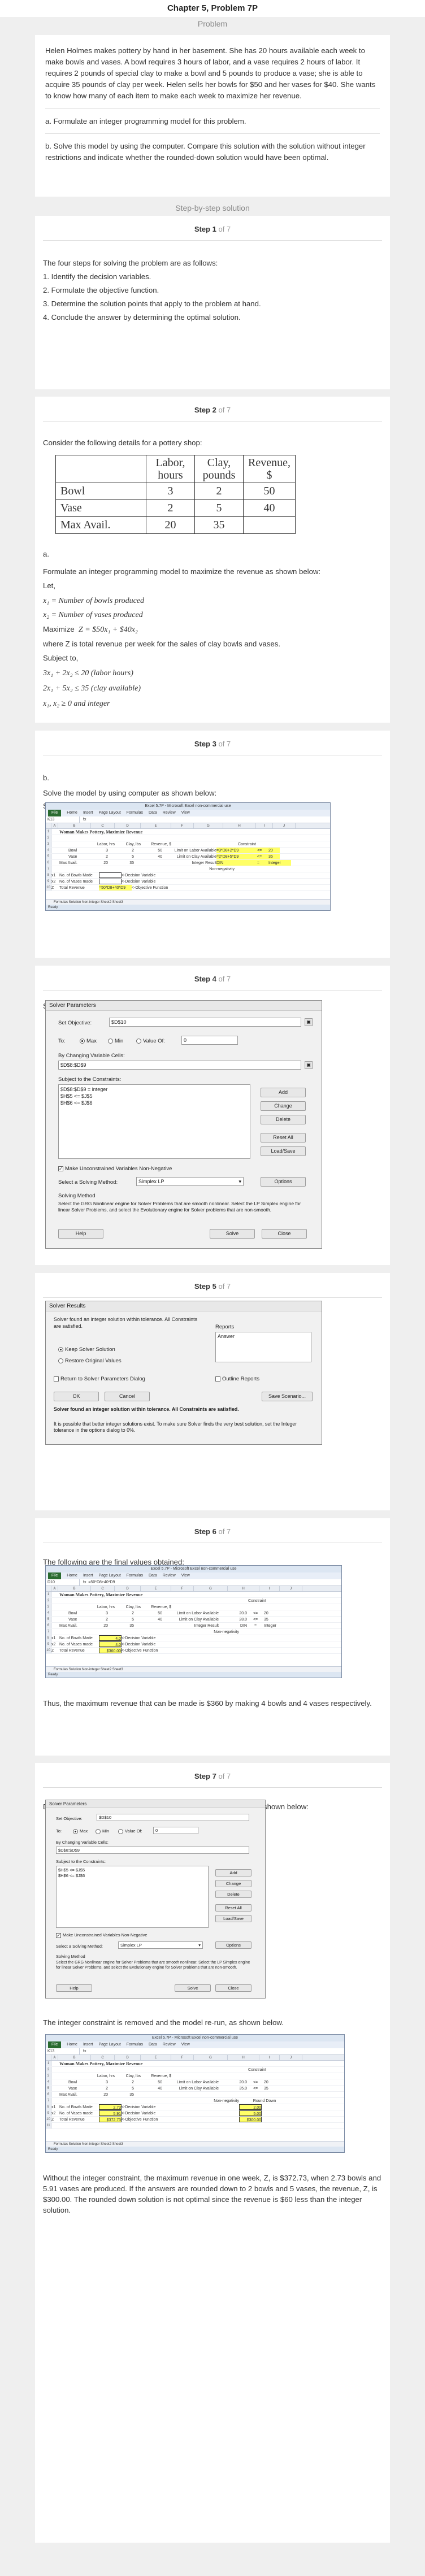  I want to click on to-label: To:, so click(59, 1831).